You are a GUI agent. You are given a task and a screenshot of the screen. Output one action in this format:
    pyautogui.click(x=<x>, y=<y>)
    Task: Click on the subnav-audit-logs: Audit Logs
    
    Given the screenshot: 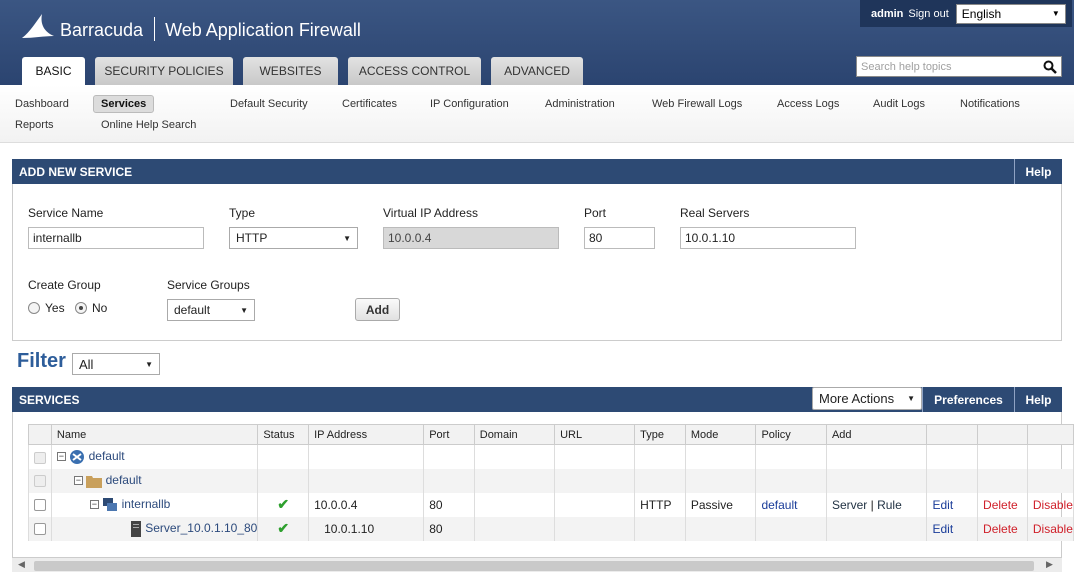 What is the action you would take?
    pyautogui.click(x=899, y=104)
    